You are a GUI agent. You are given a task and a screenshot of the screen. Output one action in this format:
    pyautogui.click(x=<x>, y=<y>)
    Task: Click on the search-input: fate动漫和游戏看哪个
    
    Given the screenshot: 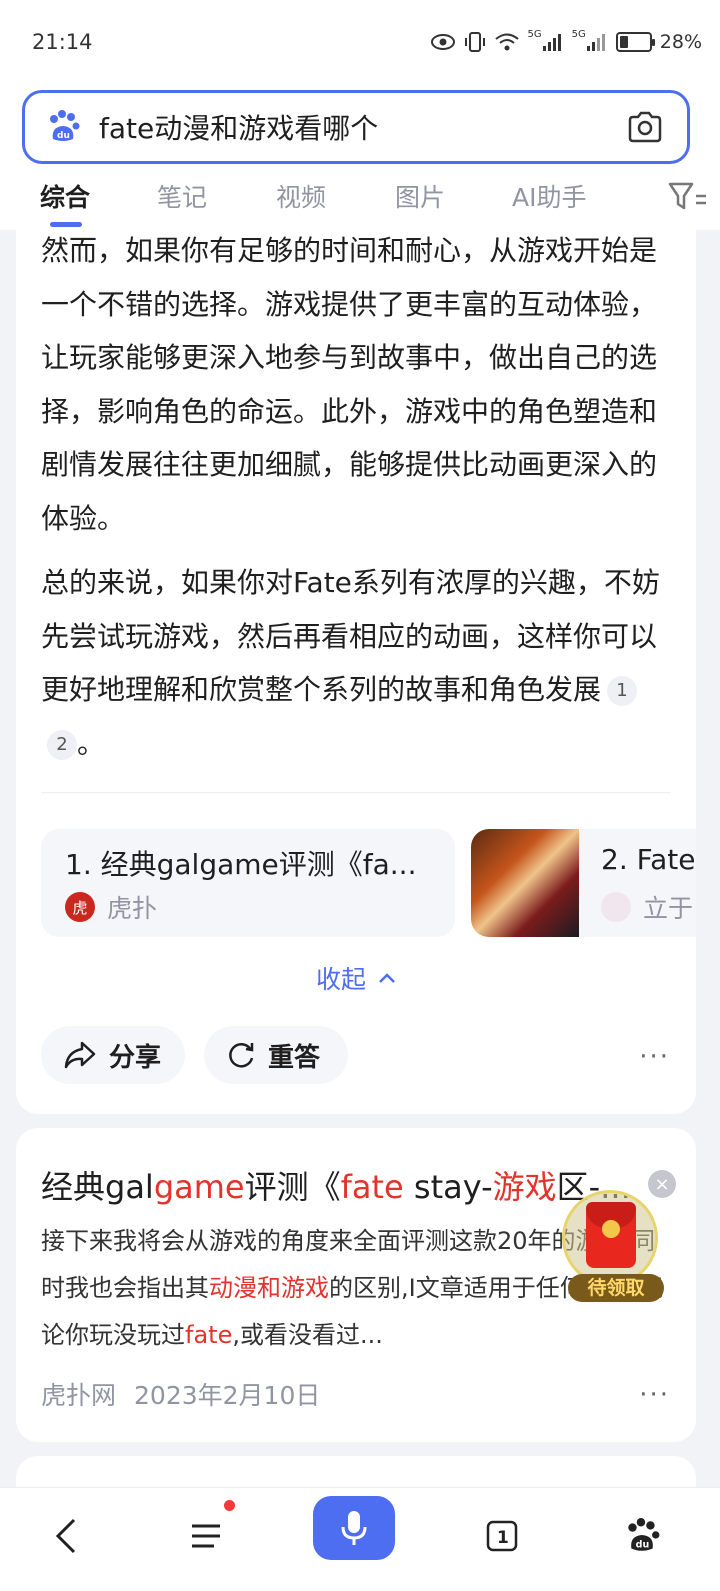 What is the action you would take?
    pyautogui.click(x=362, y=127)
    